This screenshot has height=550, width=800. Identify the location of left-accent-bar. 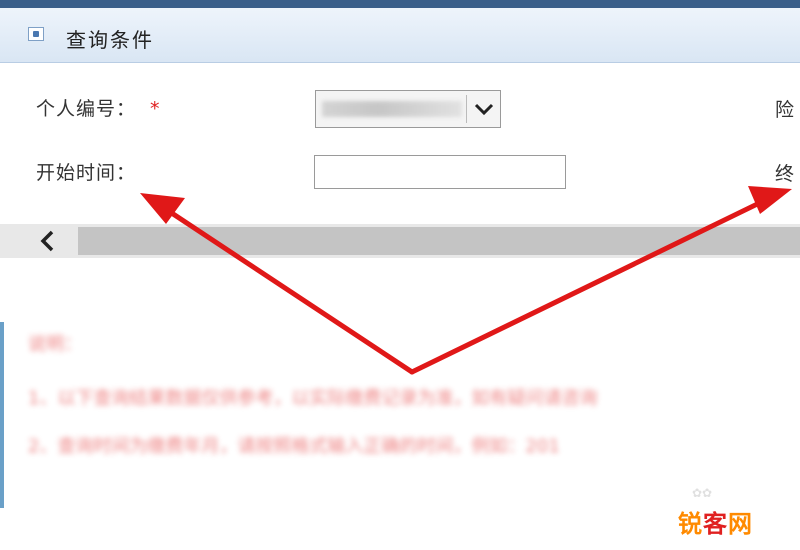
(2, 415).